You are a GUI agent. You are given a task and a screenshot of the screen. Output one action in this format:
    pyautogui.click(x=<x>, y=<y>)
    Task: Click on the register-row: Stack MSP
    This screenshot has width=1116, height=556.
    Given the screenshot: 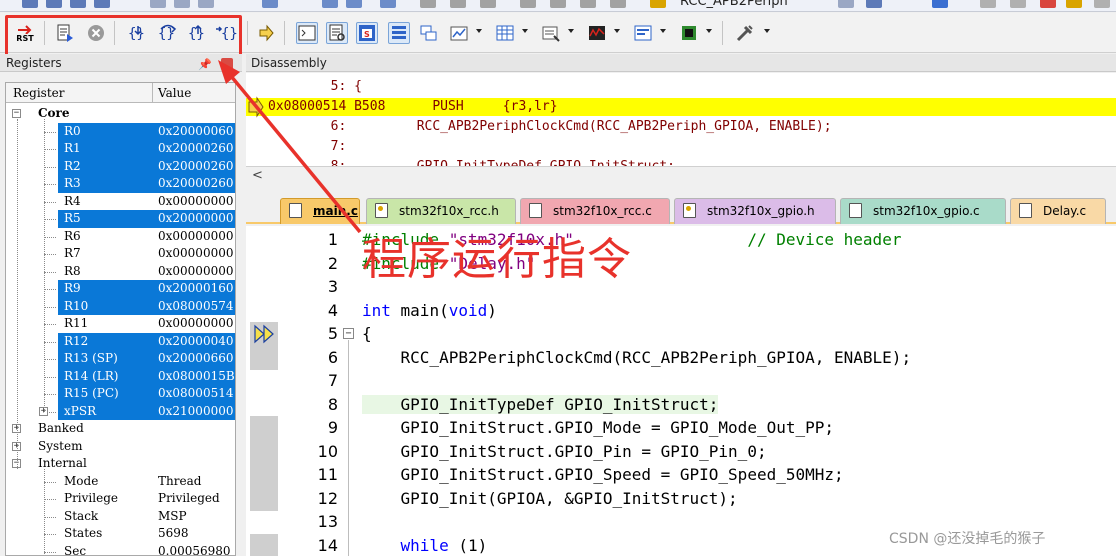 What is the action you would take?
    pyautogui.click(x=120, y=517)
    